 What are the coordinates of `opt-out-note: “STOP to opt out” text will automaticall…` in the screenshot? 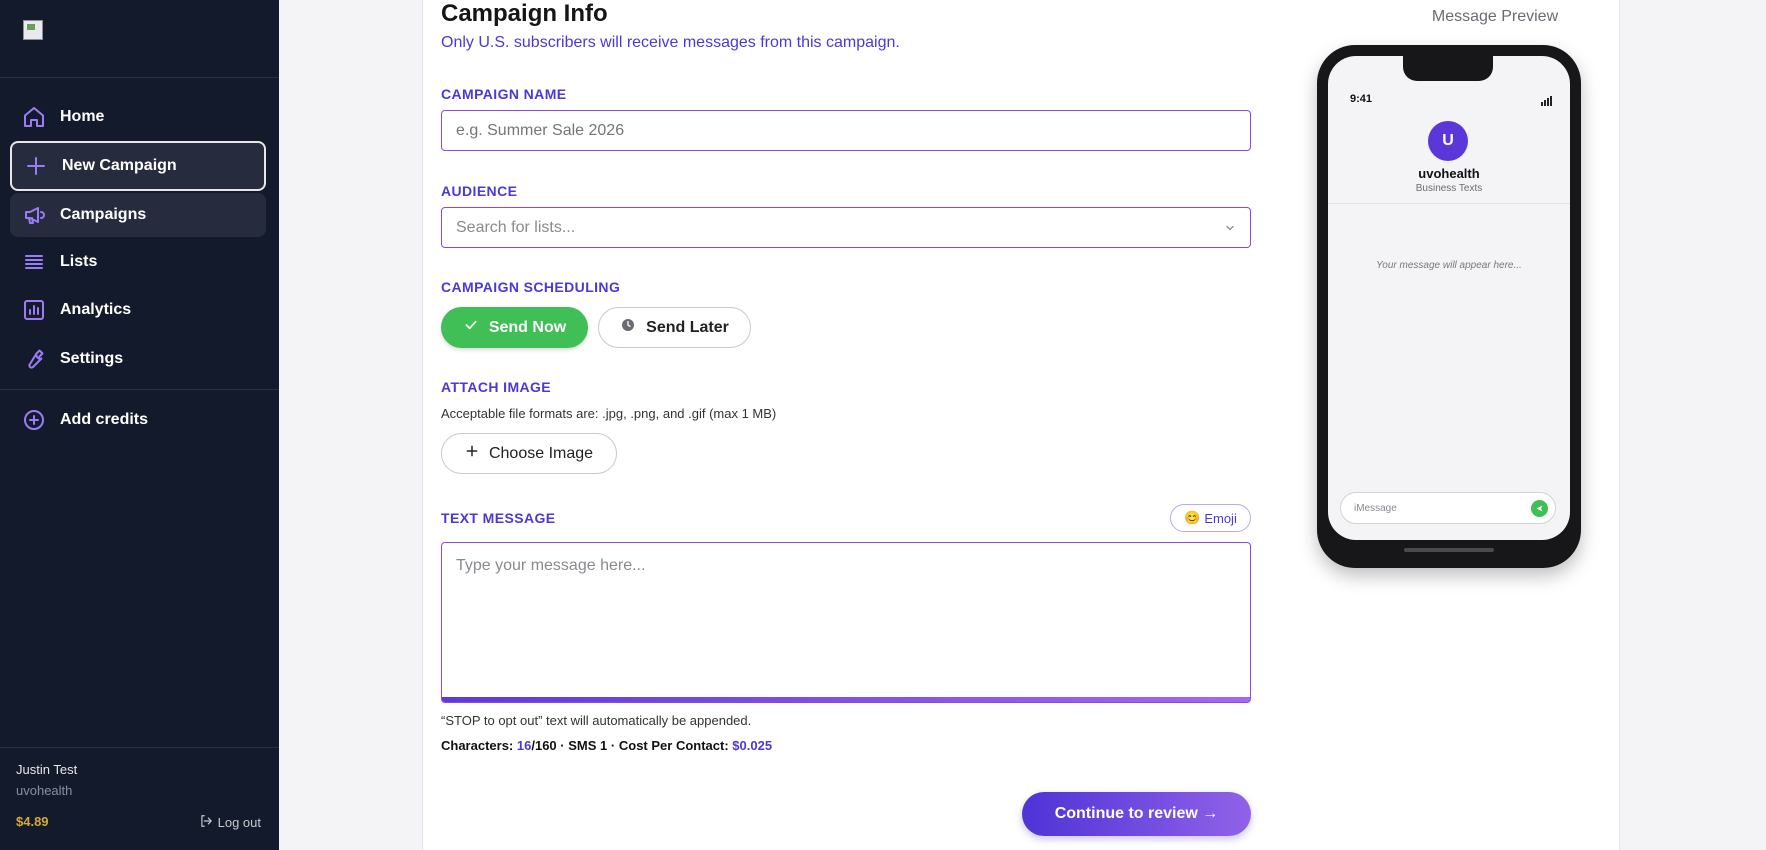 It's located at (596, 720).